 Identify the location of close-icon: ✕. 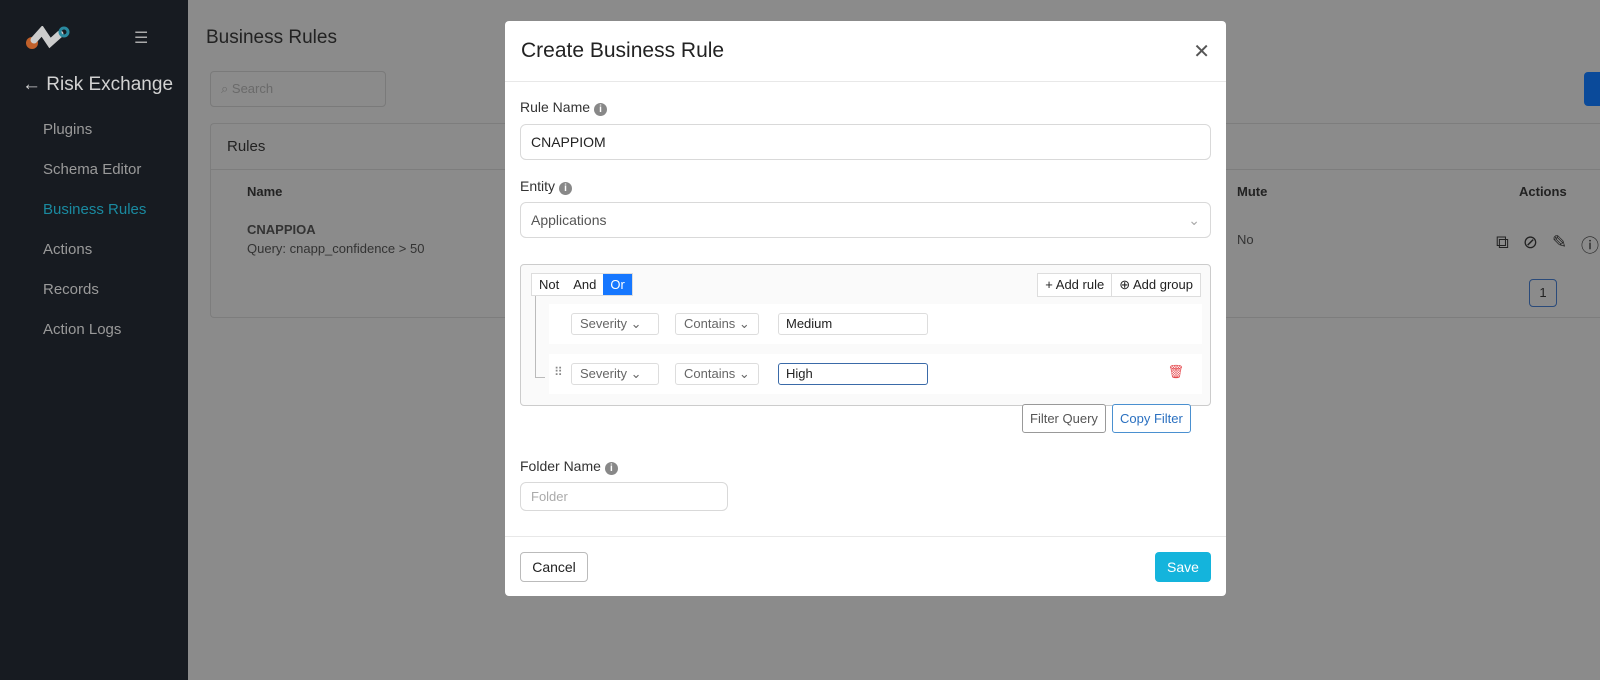
(1201, 51).